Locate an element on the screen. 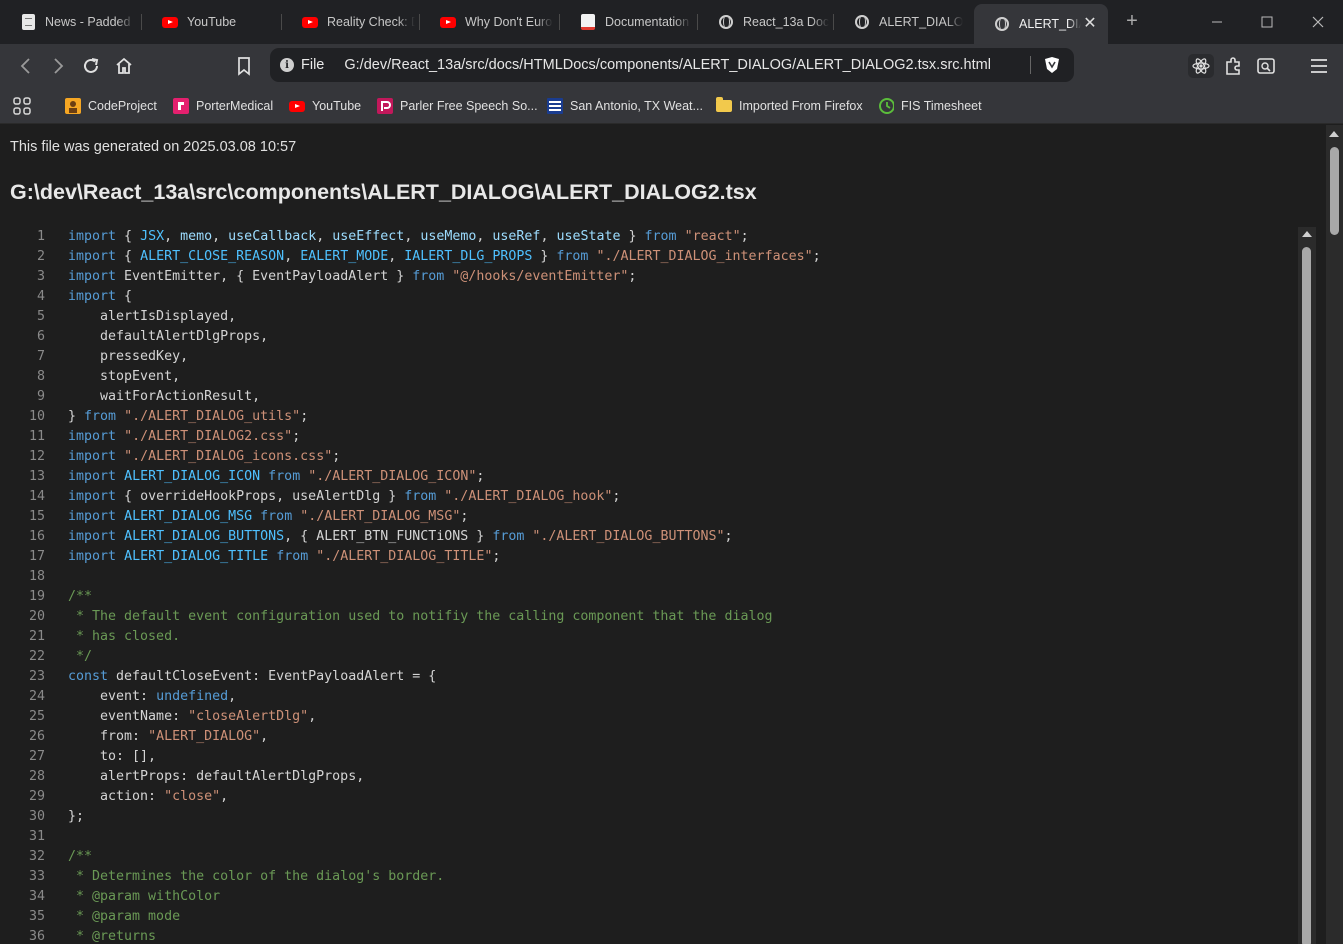 This screenshot has height=944, width=1343. bookmark-icon is located at coordinates (244, 66).